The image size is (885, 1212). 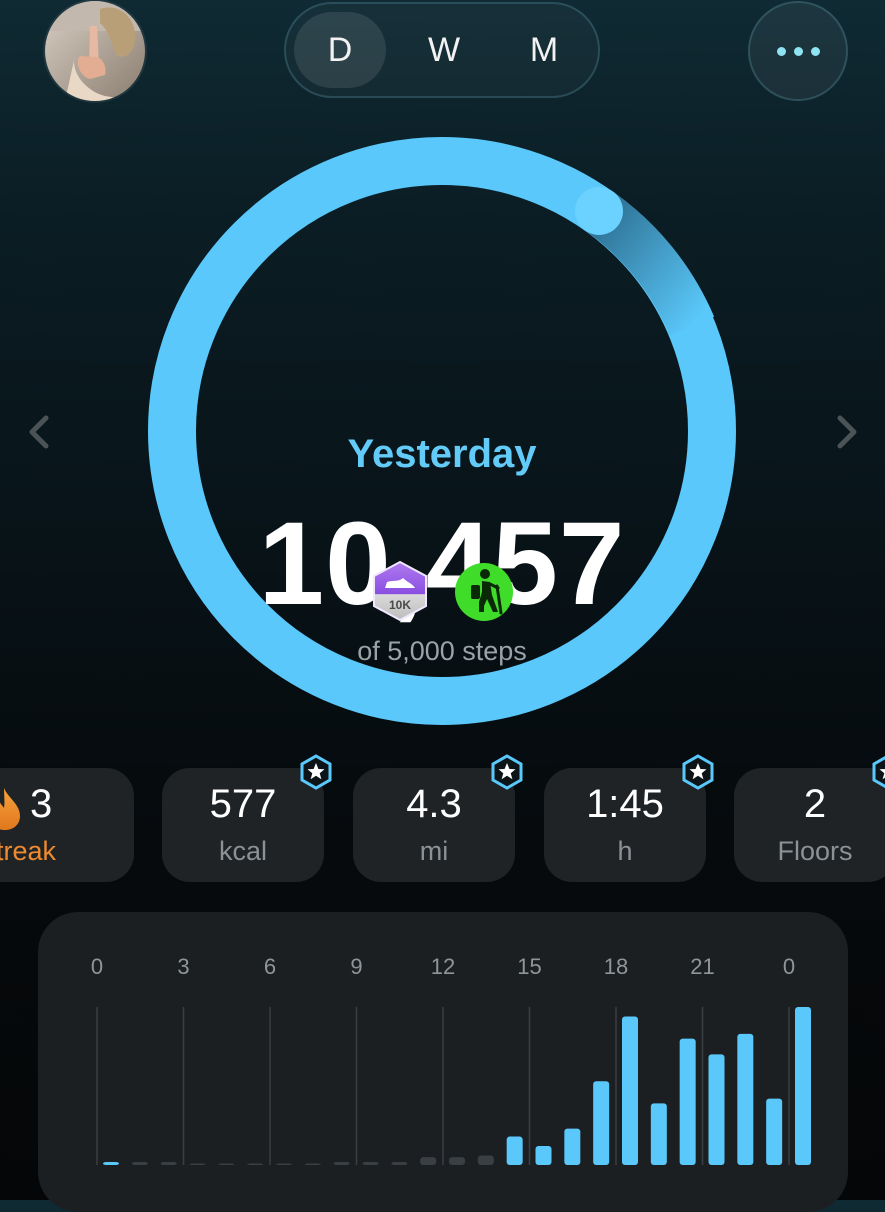 What do you see at coordinates (400, 605) in the screenshot?
I see `10k-badge-label: 10K` at bounding box center [400, 605].